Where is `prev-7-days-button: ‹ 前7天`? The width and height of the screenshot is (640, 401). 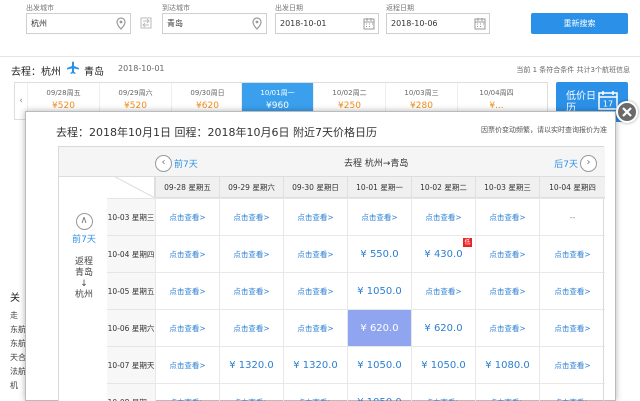
prev-7-days-button: ‹ 前7天 is located at coordinates (177, 162).